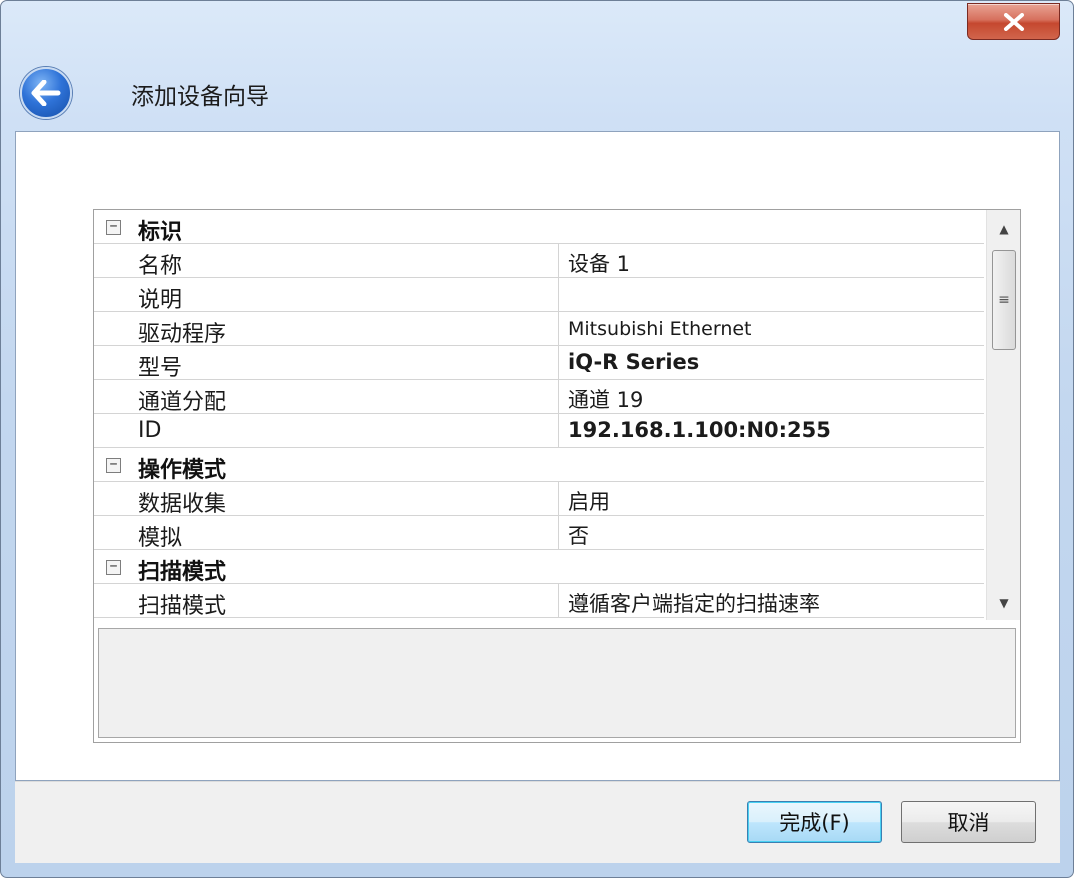 The width and height of the screenshot is (1074, 878). What do you see at coordinates (182, 402) in the screenshot?
I see `property-name: 通道分配` at bounding box center [182, 402].